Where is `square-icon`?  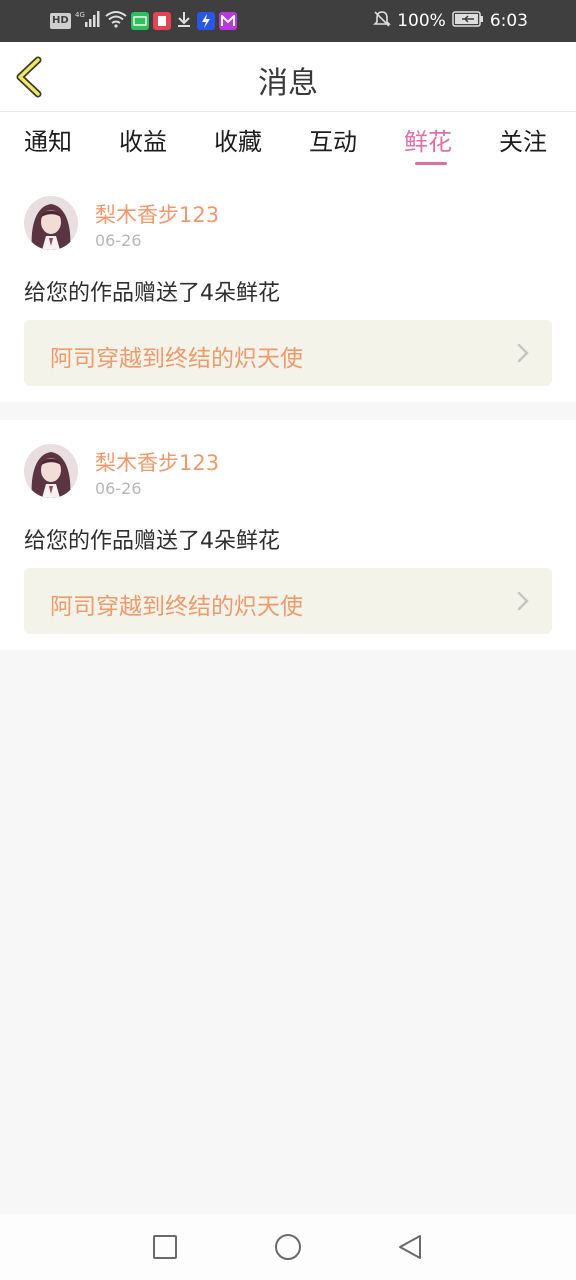
square-icon is located at coordinates (165, 1247).